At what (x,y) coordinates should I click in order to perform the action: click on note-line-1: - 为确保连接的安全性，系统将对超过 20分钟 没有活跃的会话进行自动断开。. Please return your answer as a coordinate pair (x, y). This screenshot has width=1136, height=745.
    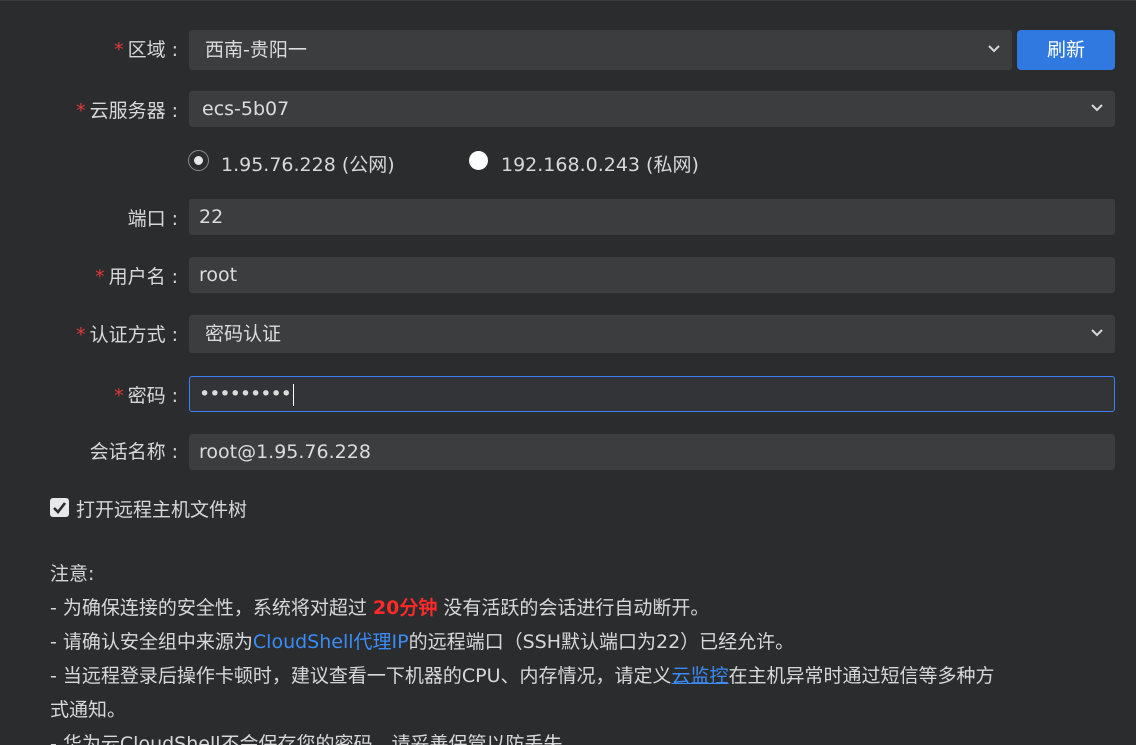
    Looking at the image, I should click on (380, 608).